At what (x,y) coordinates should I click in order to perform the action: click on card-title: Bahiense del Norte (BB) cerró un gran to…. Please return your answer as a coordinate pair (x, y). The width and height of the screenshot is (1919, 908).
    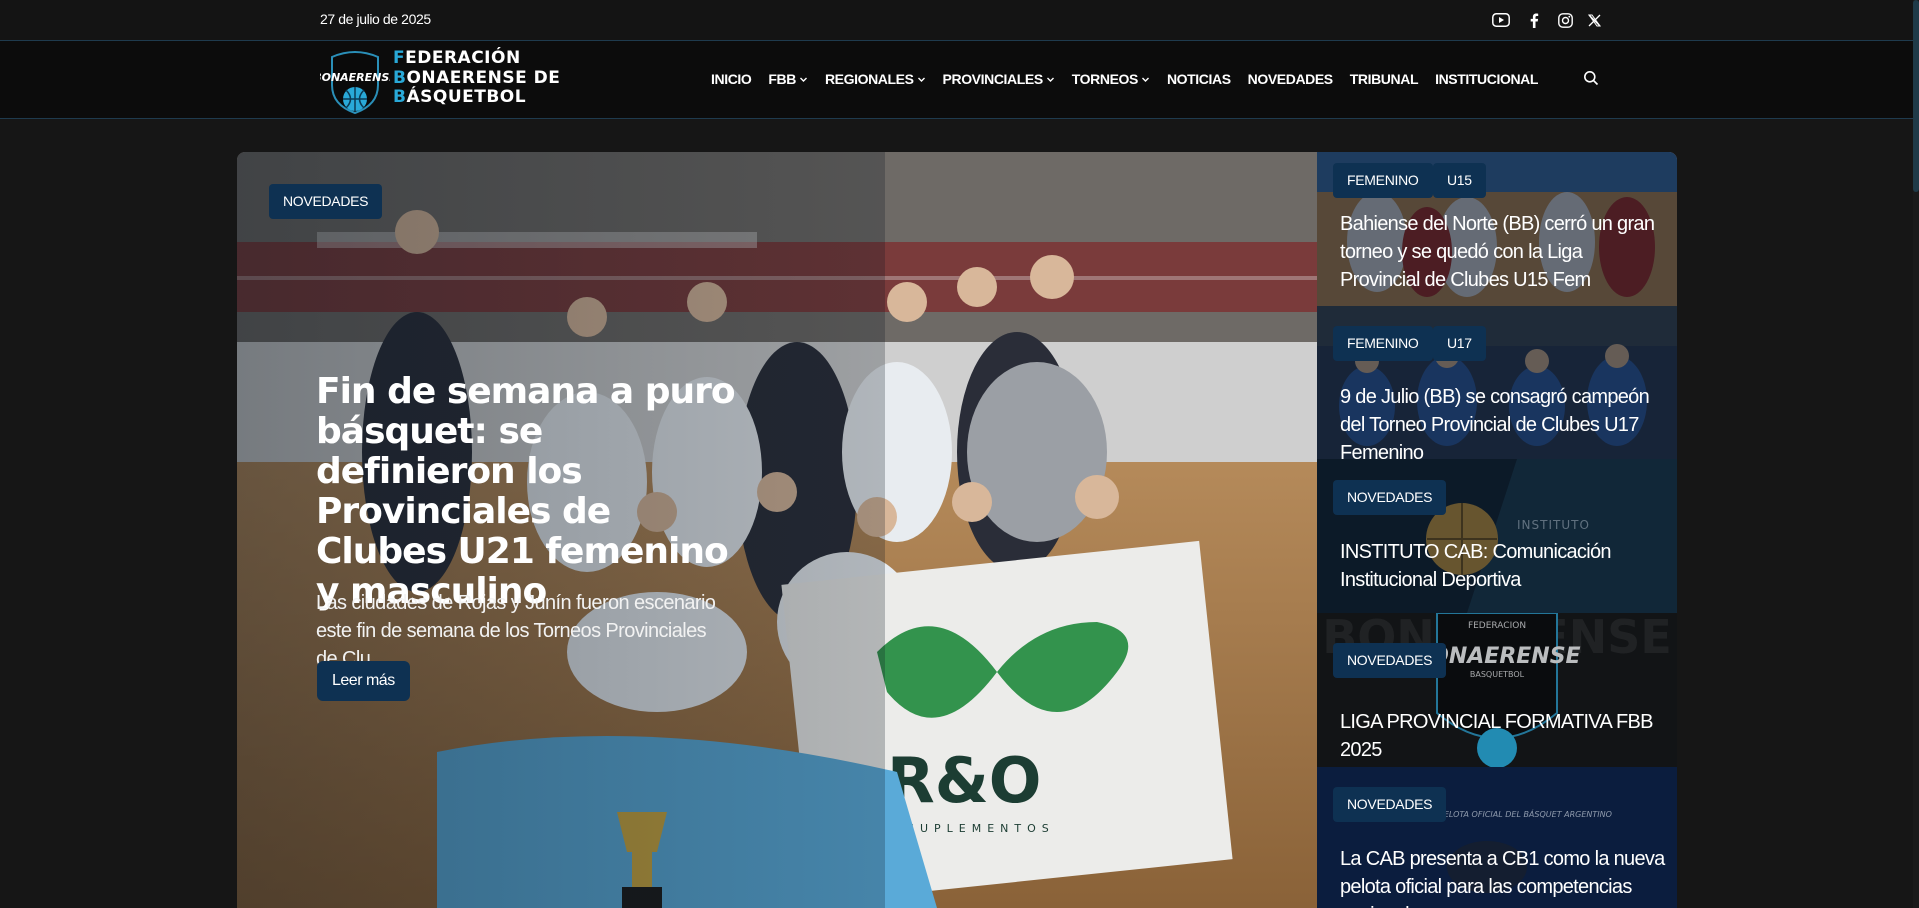
    Looking at the image, I should click on (1502, 252).